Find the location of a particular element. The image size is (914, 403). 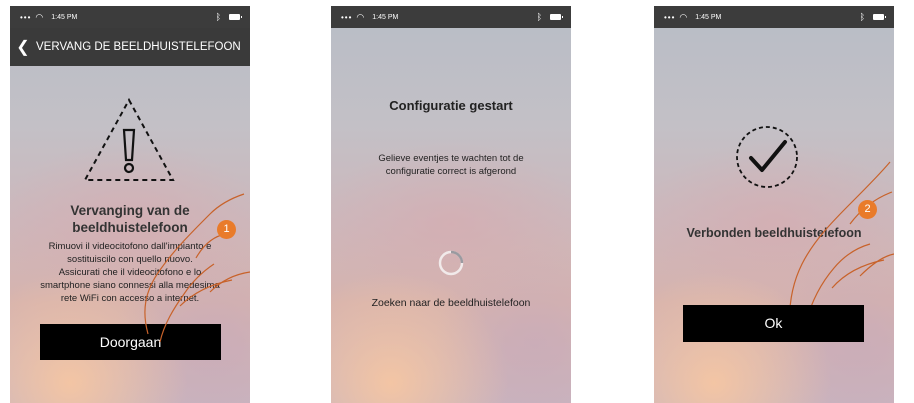

step-badge: 1 is located at coordinates (226, 229).